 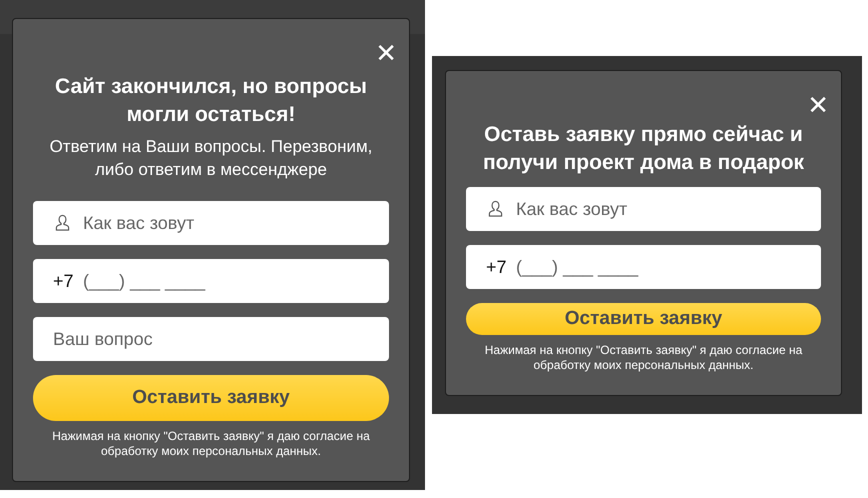 I want to click on popup-title: Оставь заявку прямо сейчас и получи проект дома в подарок, so click(x=644, y=149).